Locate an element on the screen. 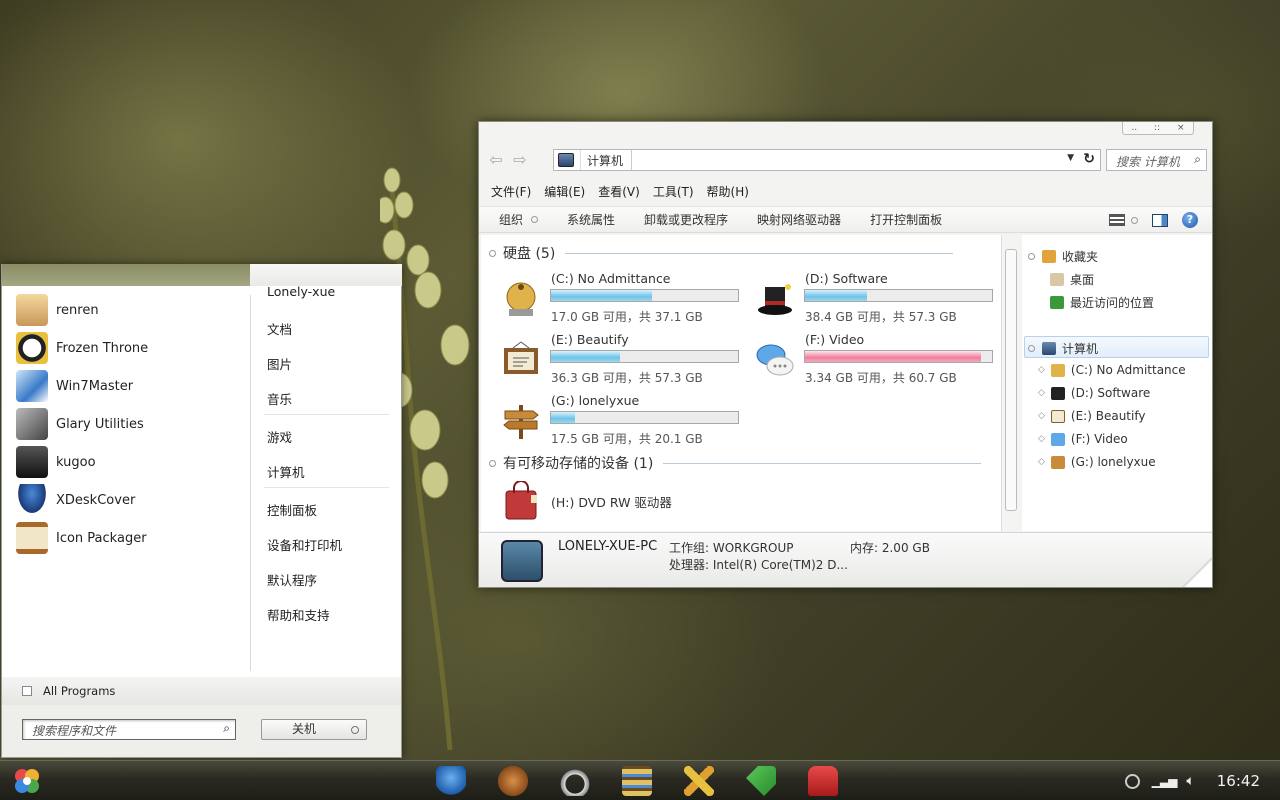  breadcrumb-computer: 计算机 is located at coordinates (606, 160).